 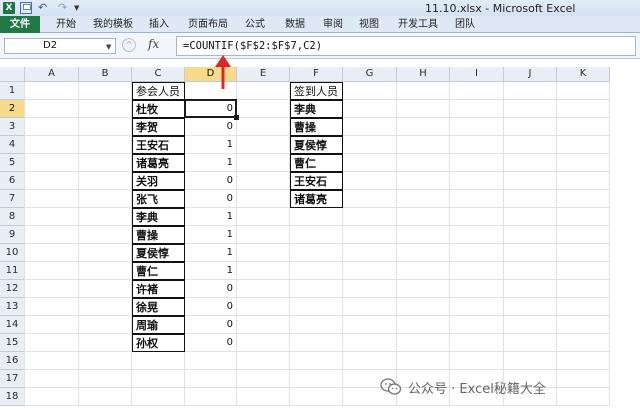 I want to click on cell-participants-header: 参会人员, so click(x=158, y=91).